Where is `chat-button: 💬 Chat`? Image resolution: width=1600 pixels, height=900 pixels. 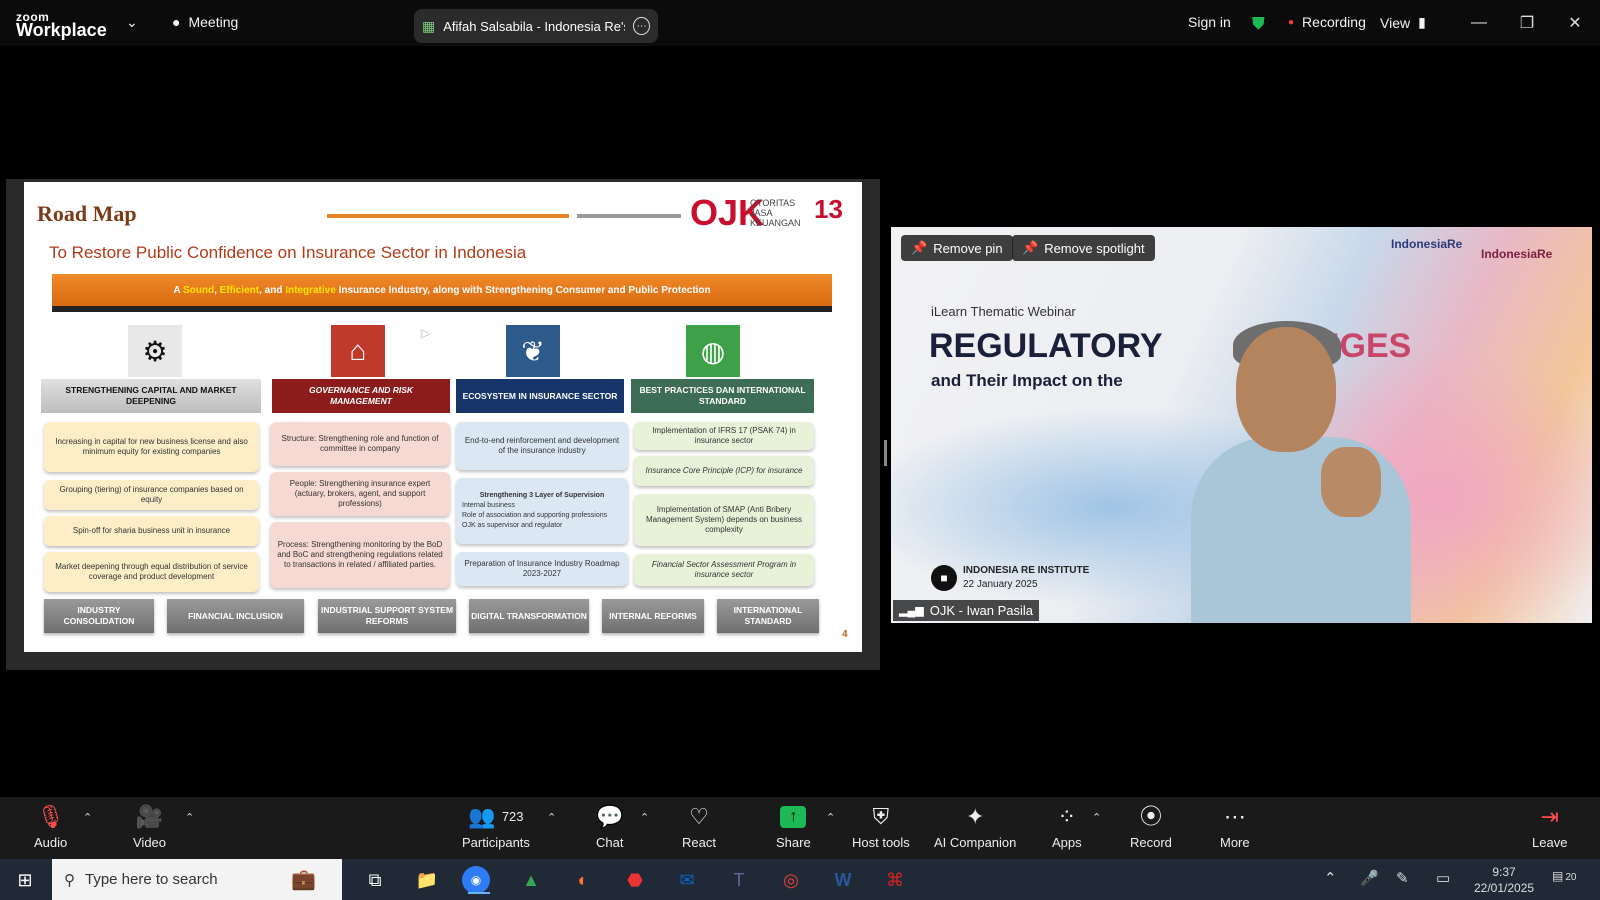 chat-button: 💬 Chat is located at coordinates (609, 828).